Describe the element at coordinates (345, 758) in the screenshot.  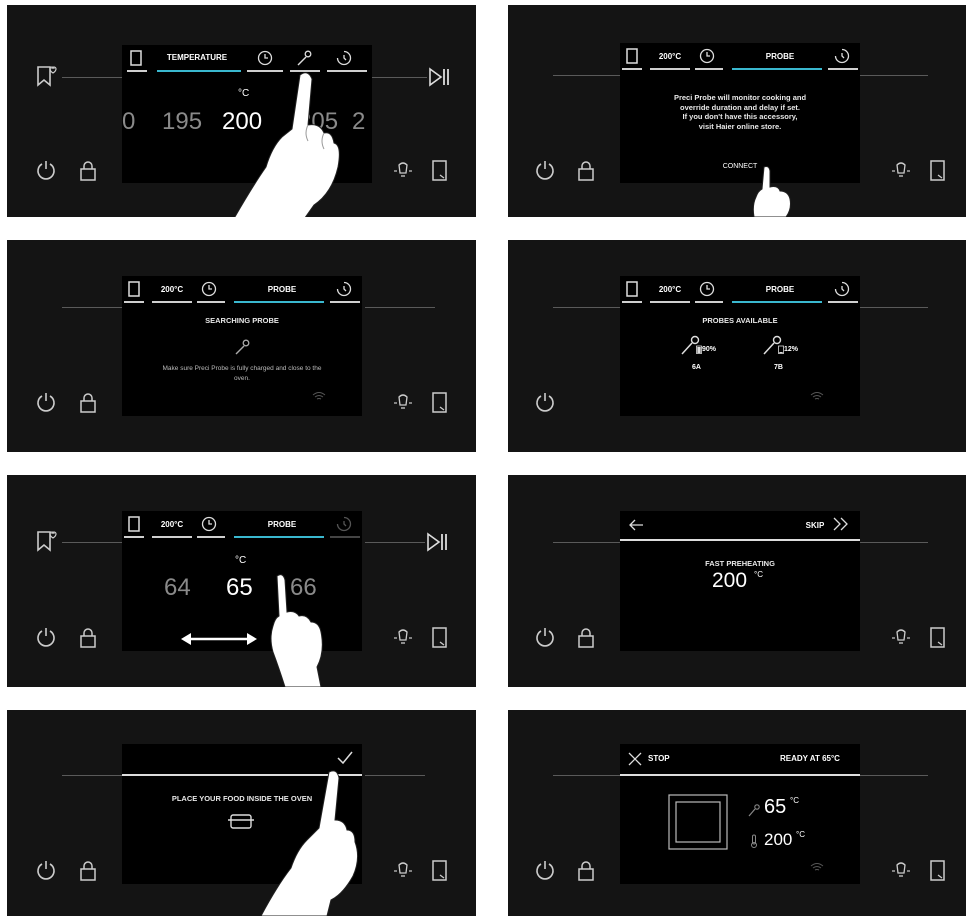
I see `check-icon` at that location.